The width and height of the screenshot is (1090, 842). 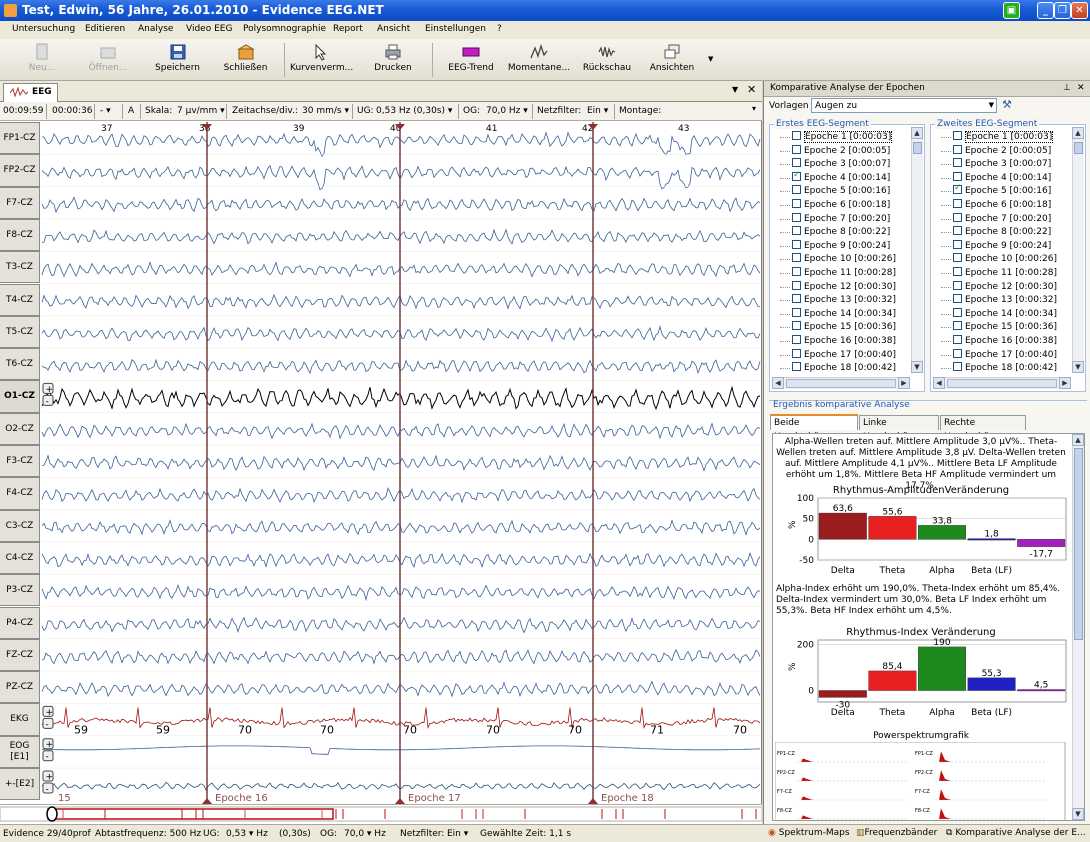 I want to click on menu-help: ?, so click(x=499, y=29).